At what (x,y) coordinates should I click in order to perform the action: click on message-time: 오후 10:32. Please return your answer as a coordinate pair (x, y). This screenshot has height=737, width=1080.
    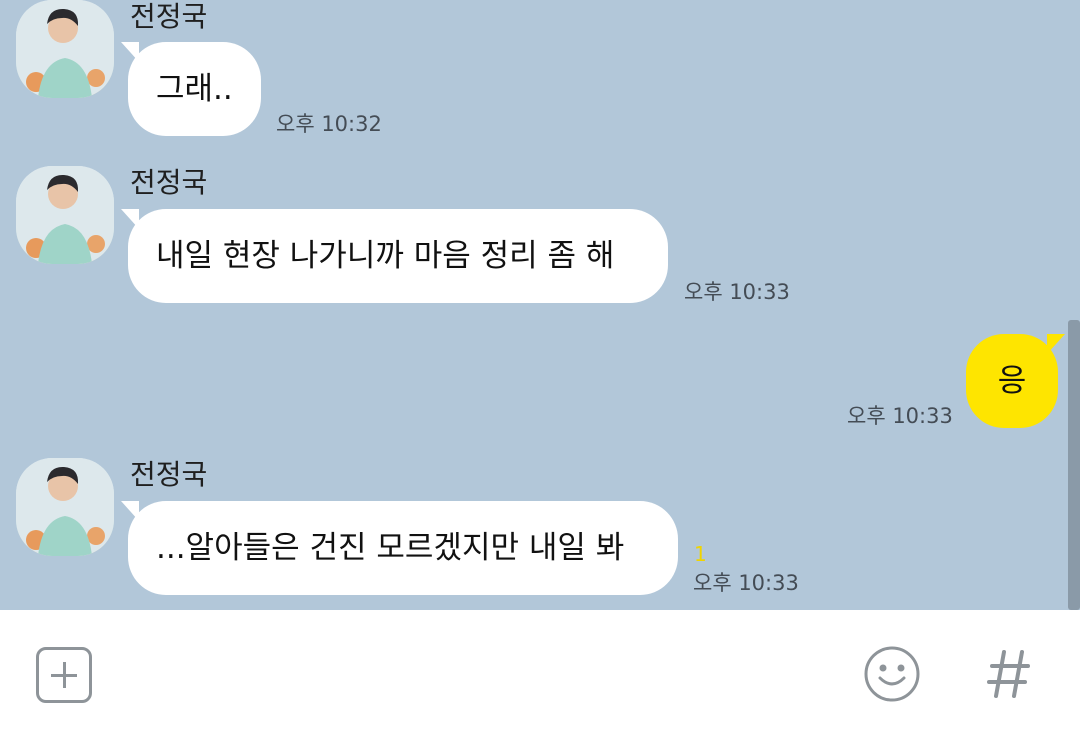
    Looking at the image, I should click on (329, 124).